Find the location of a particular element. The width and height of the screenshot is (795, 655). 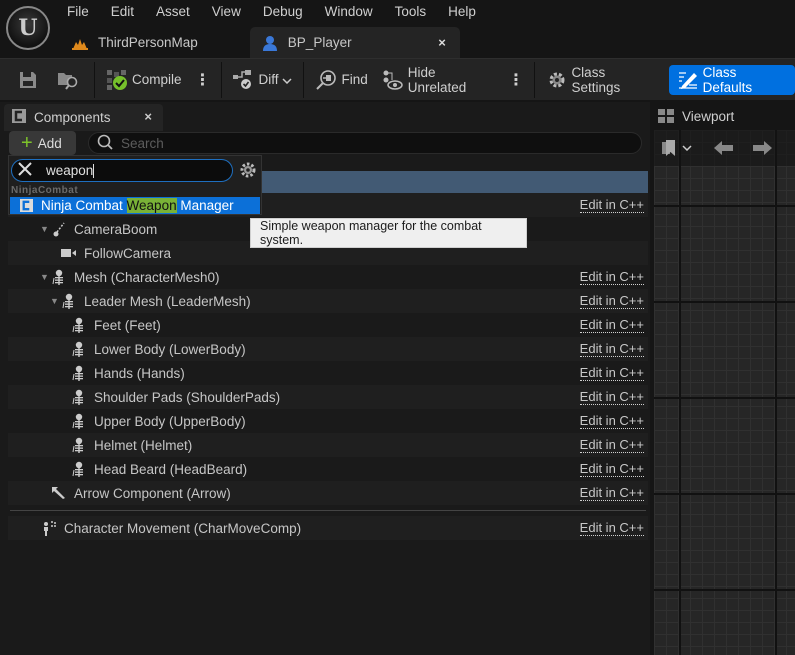

bookmark-icon is located at coordinates (669, 148).